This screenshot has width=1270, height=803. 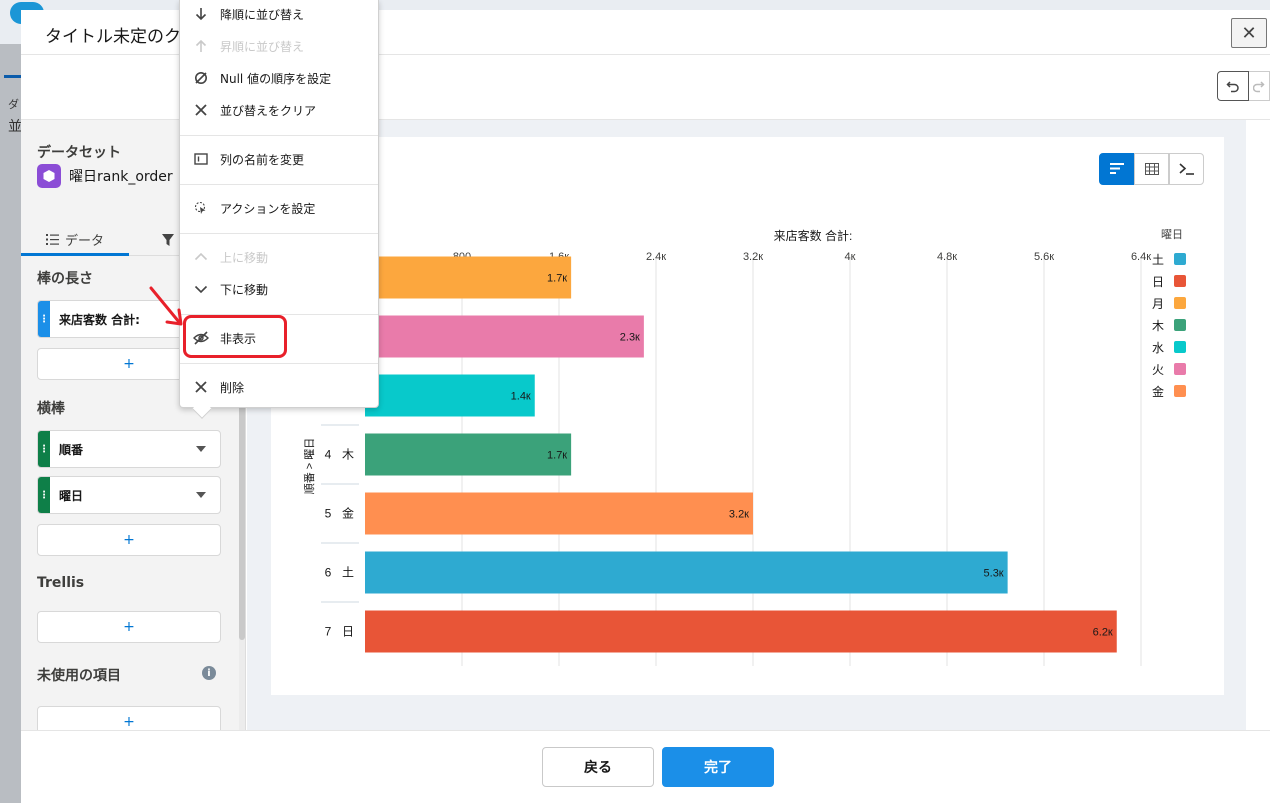 I want to click on y-category-label: 土, so click(x=348, y=573).